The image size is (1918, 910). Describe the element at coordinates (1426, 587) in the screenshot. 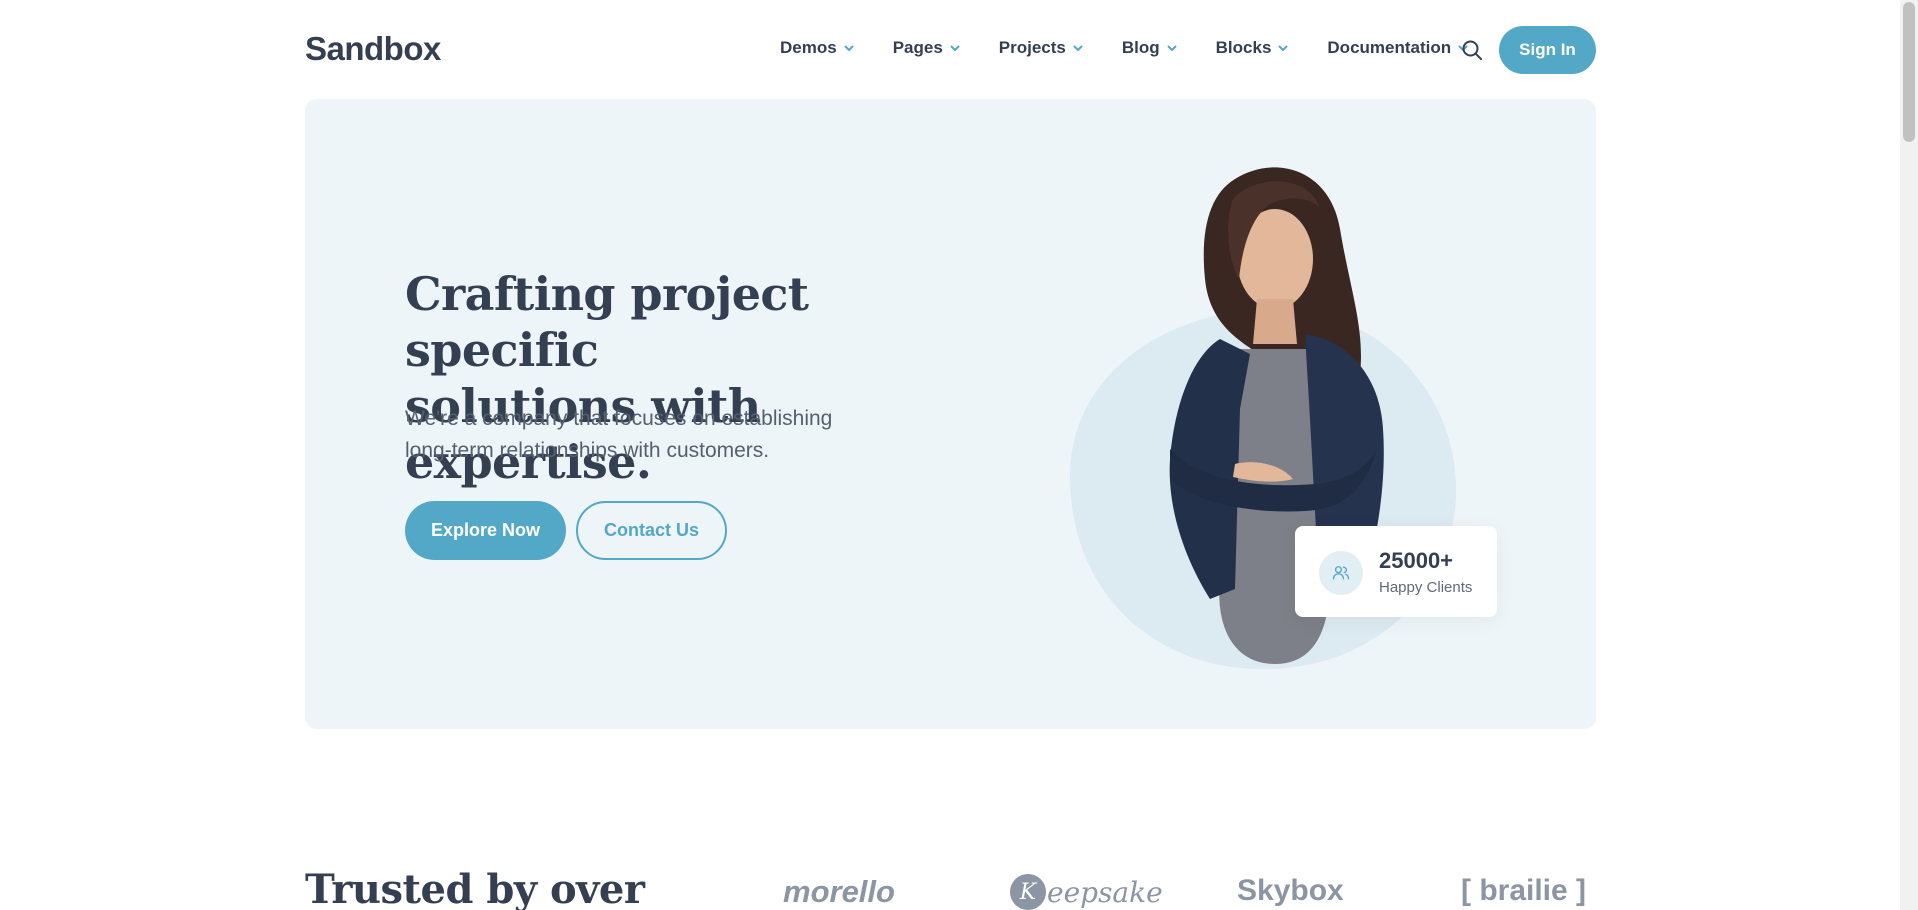

I see `stat-label: Happy Clients` at that location.